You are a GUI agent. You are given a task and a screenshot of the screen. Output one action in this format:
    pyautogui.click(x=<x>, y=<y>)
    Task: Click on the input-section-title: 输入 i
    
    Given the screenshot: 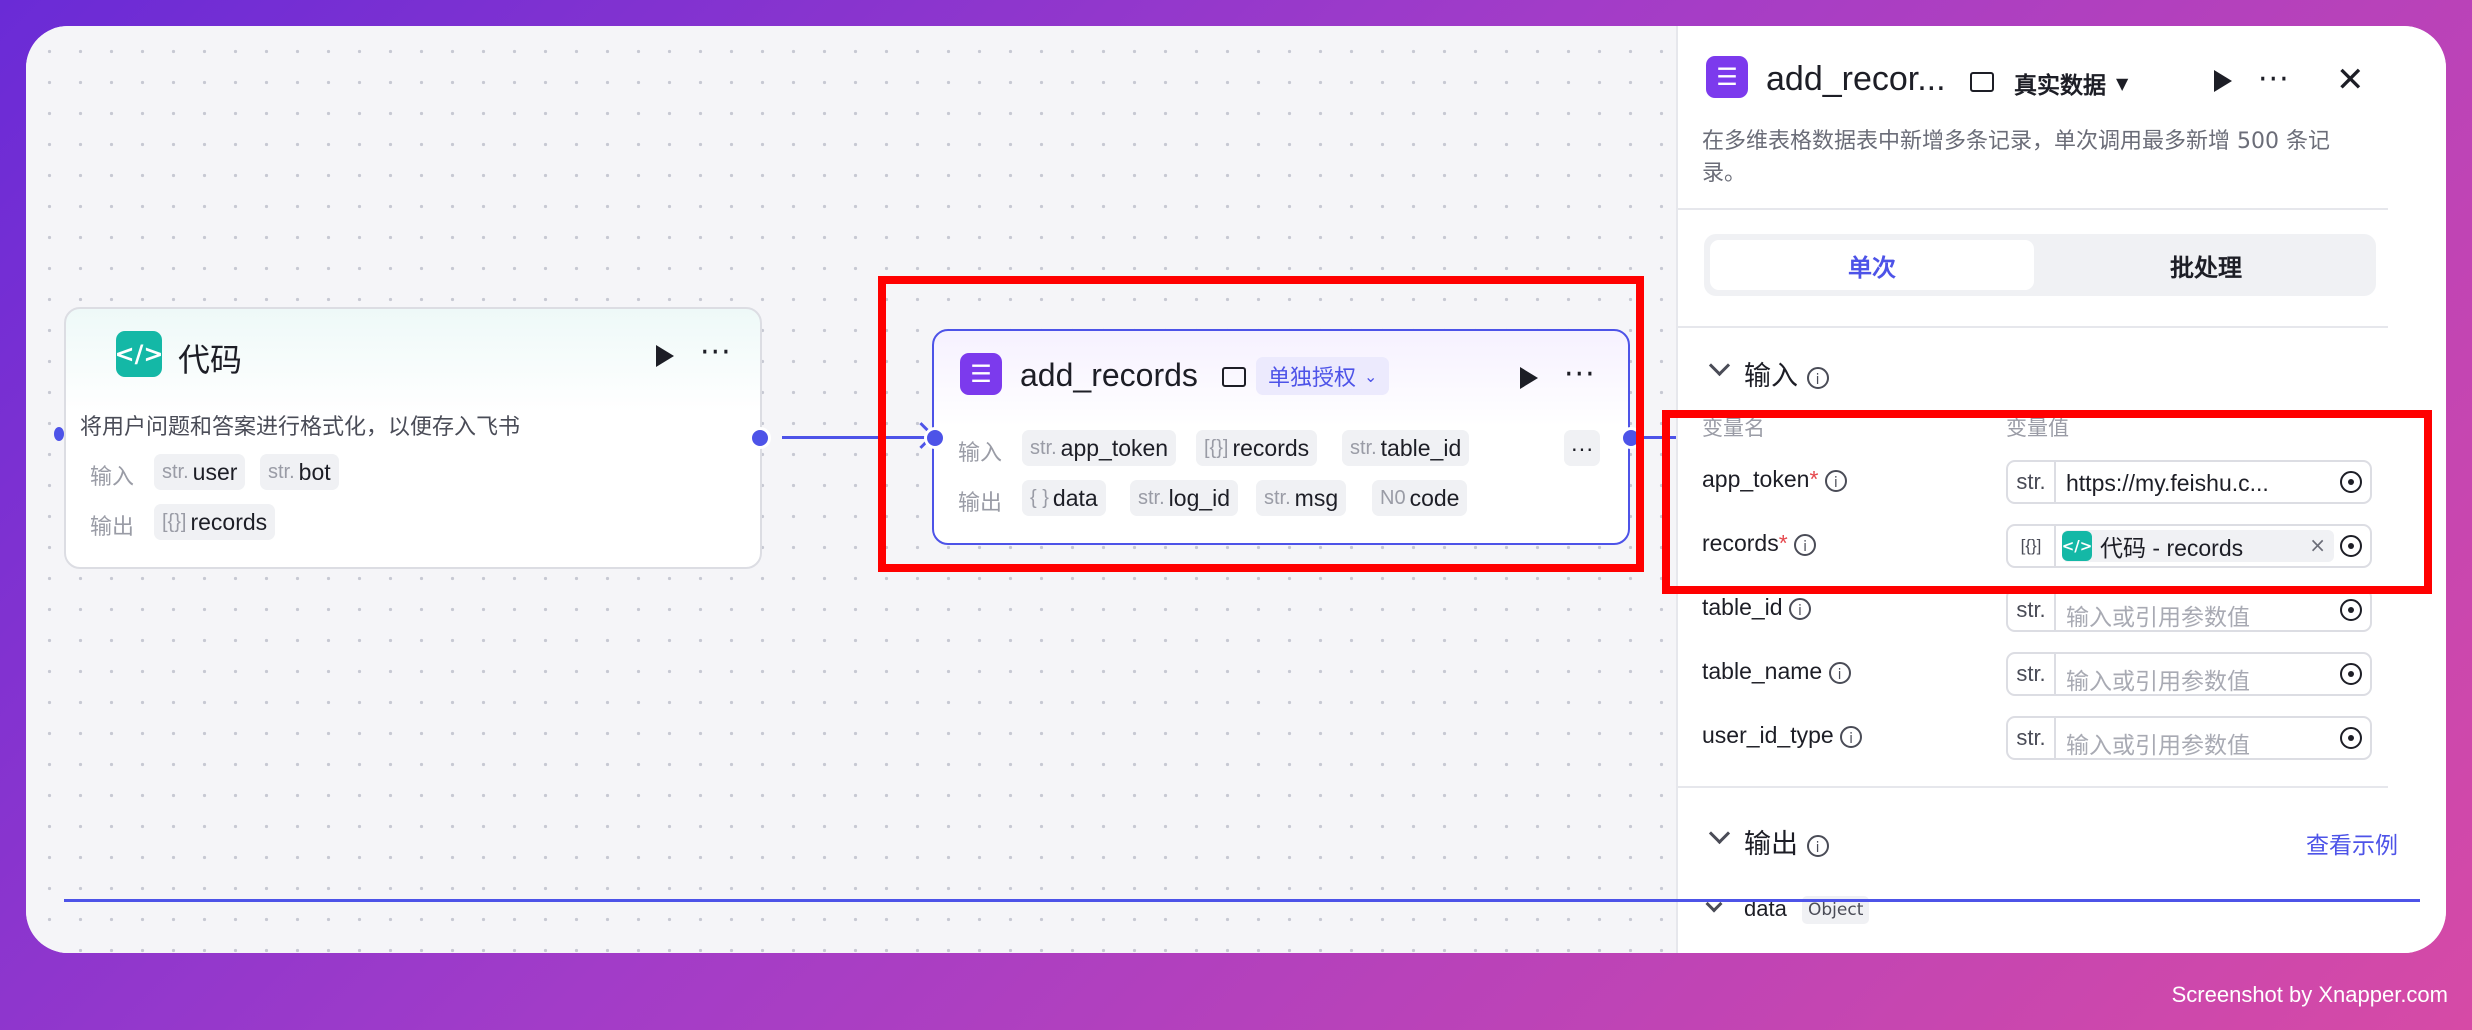 What is the action you would take?
    pyautogui.click(x=1786, y=373)
    